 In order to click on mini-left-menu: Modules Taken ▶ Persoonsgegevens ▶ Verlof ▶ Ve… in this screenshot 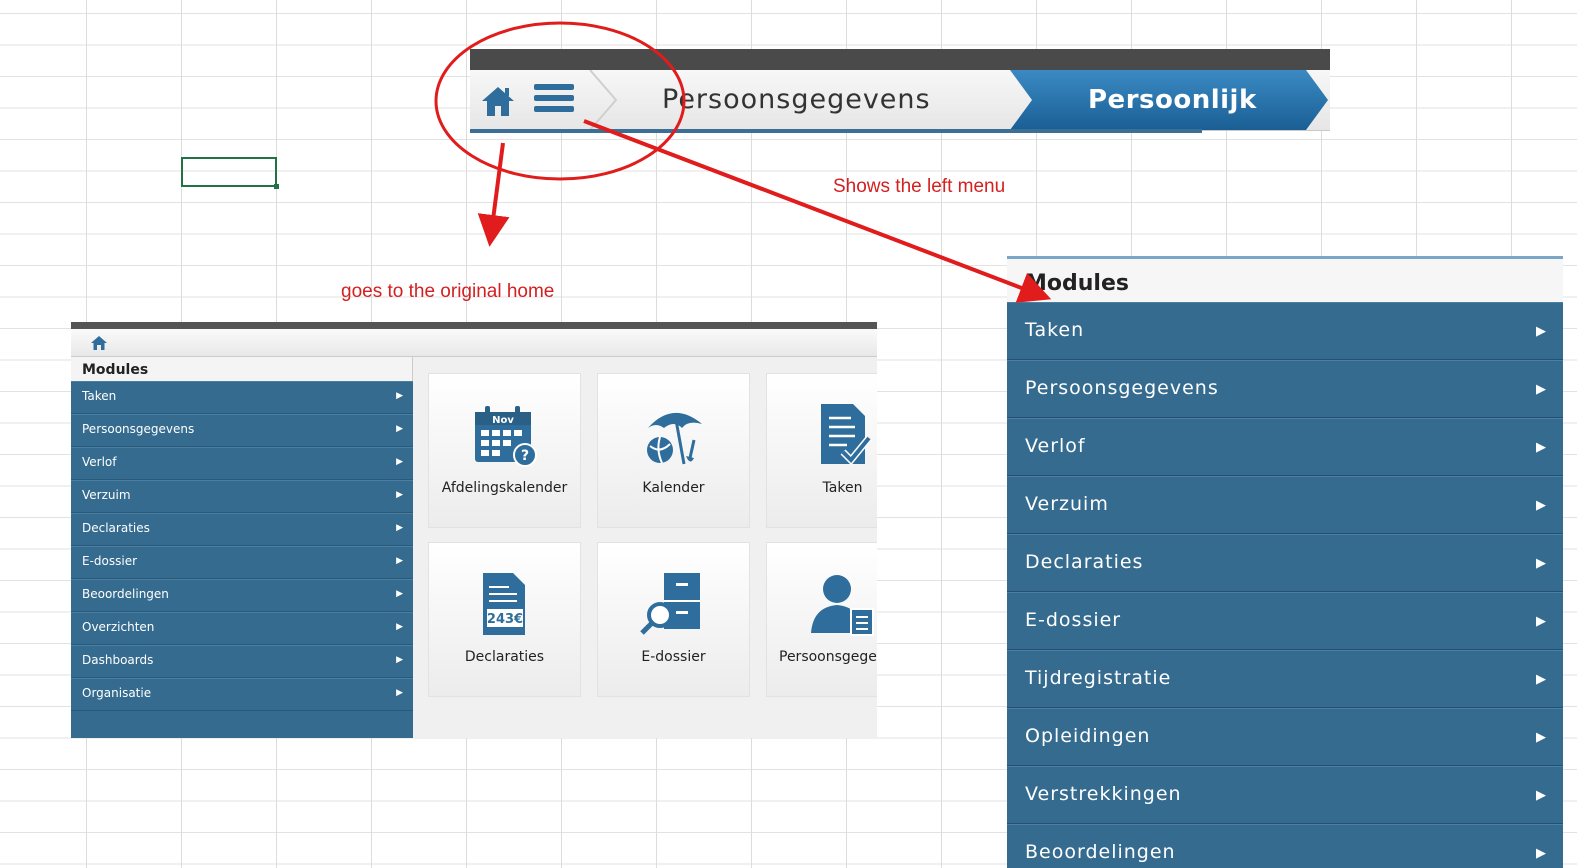, I will do `click(242, 547)`.